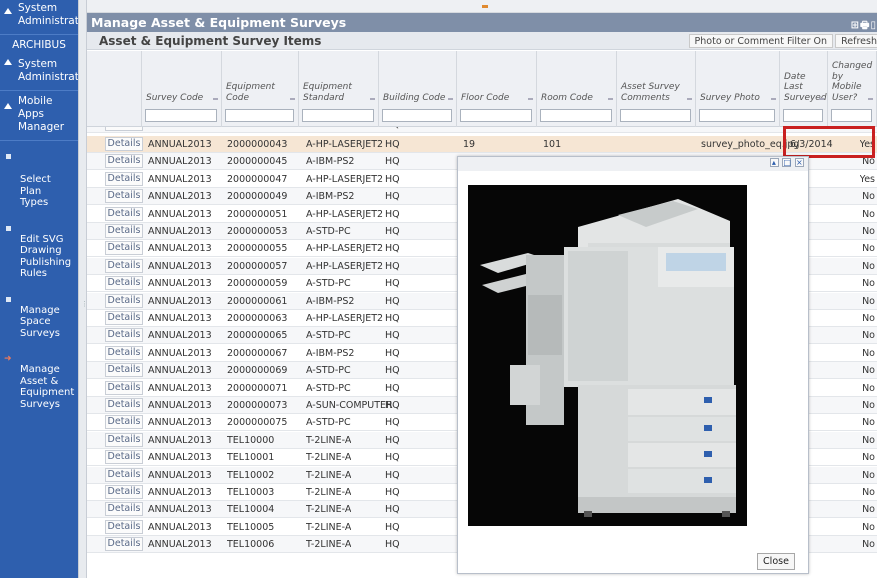 This screenshot has width=877, height=578. I want to click on sidebar-item-label: Manage Space Surveys, so click(40, 321).